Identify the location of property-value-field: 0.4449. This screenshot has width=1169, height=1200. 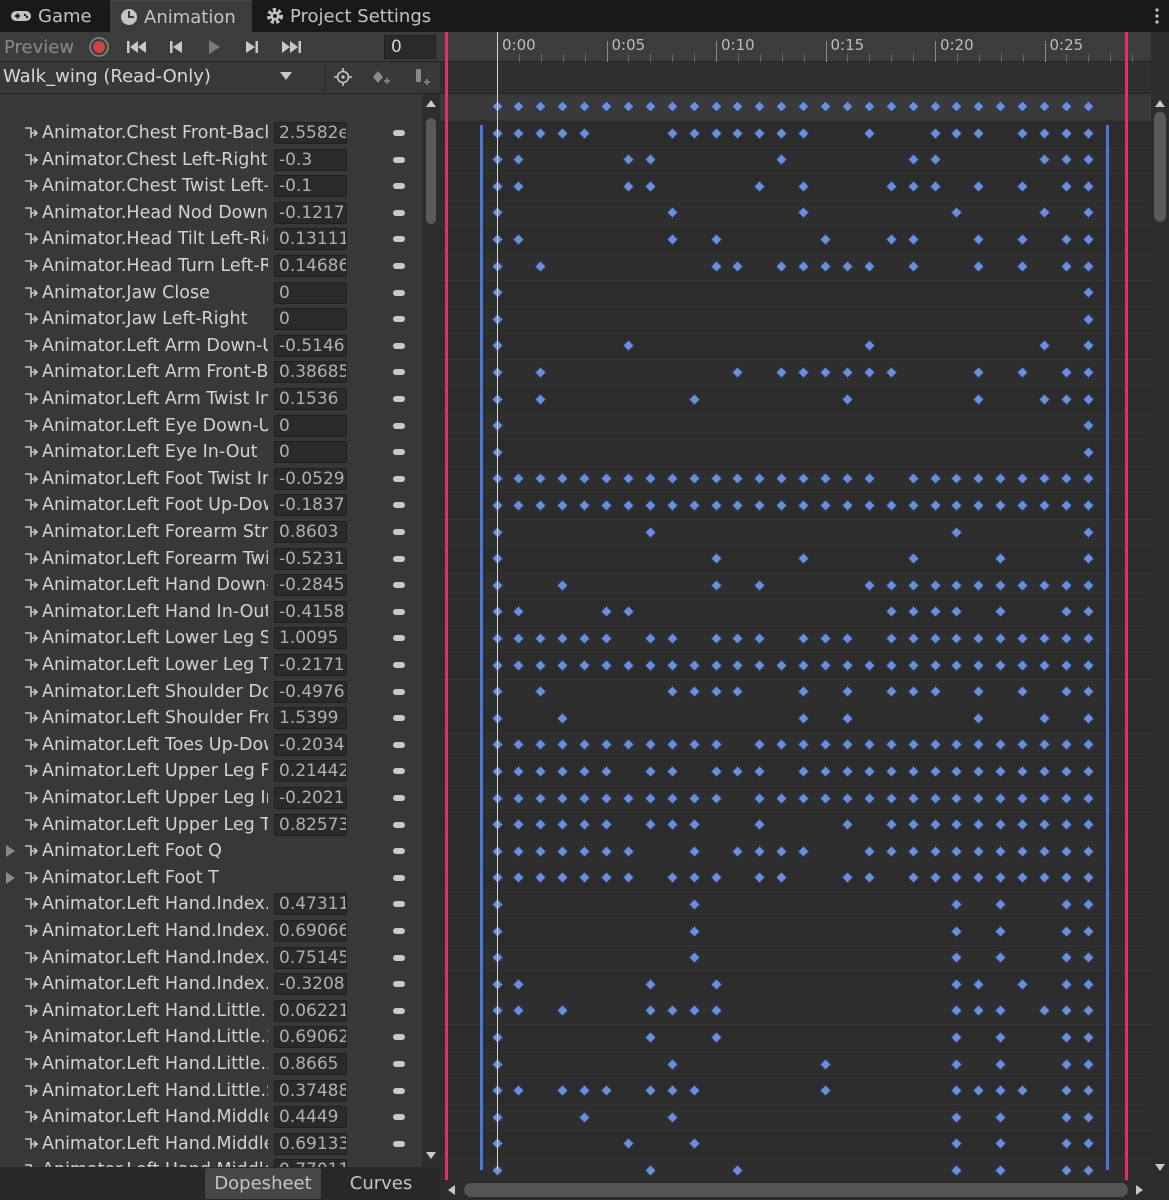
(310, 1117).